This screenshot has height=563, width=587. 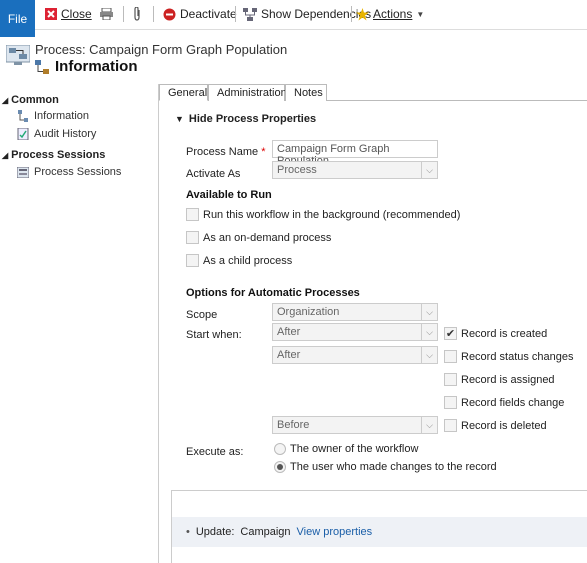 I want to click on tab-general: General, so click(x=183, y=92).